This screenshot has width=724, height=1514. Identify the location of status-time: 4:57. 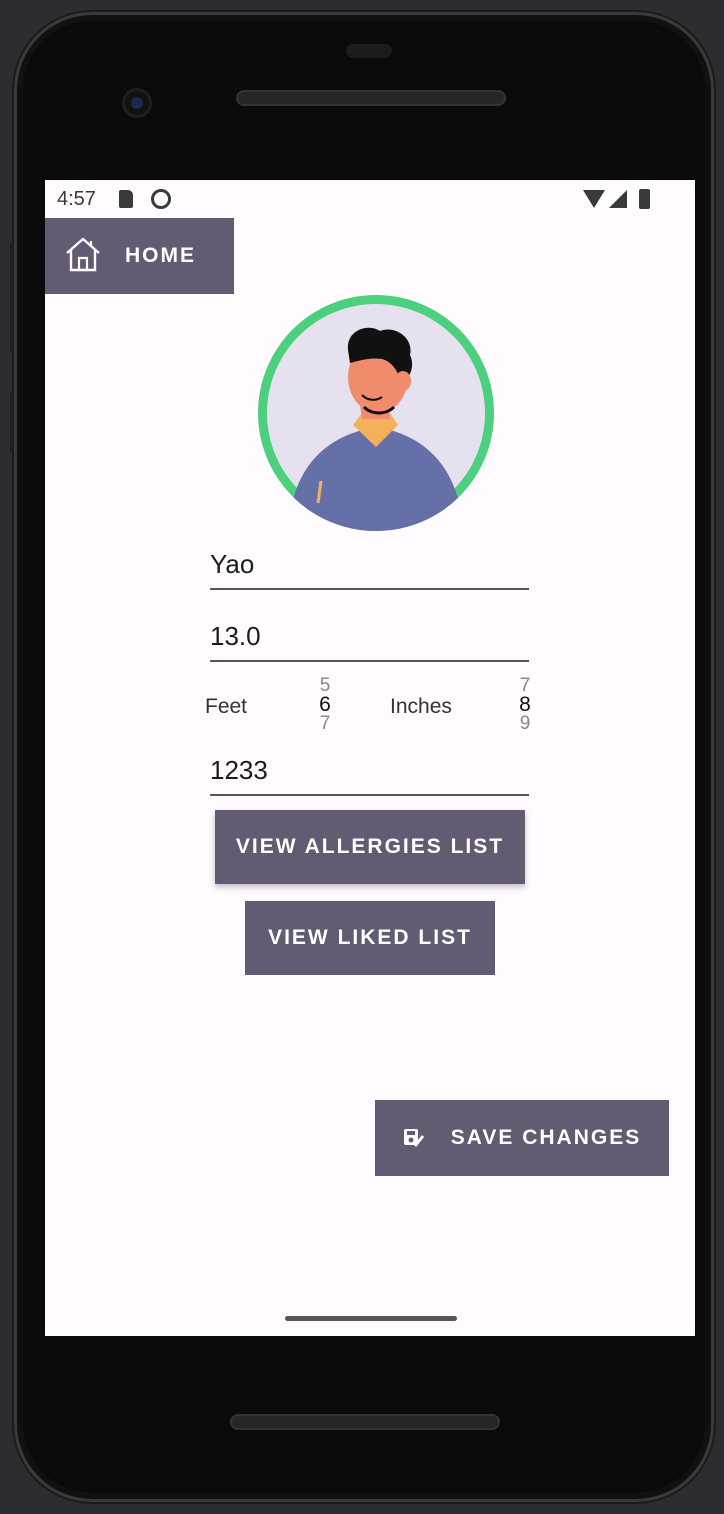
(76, 199).